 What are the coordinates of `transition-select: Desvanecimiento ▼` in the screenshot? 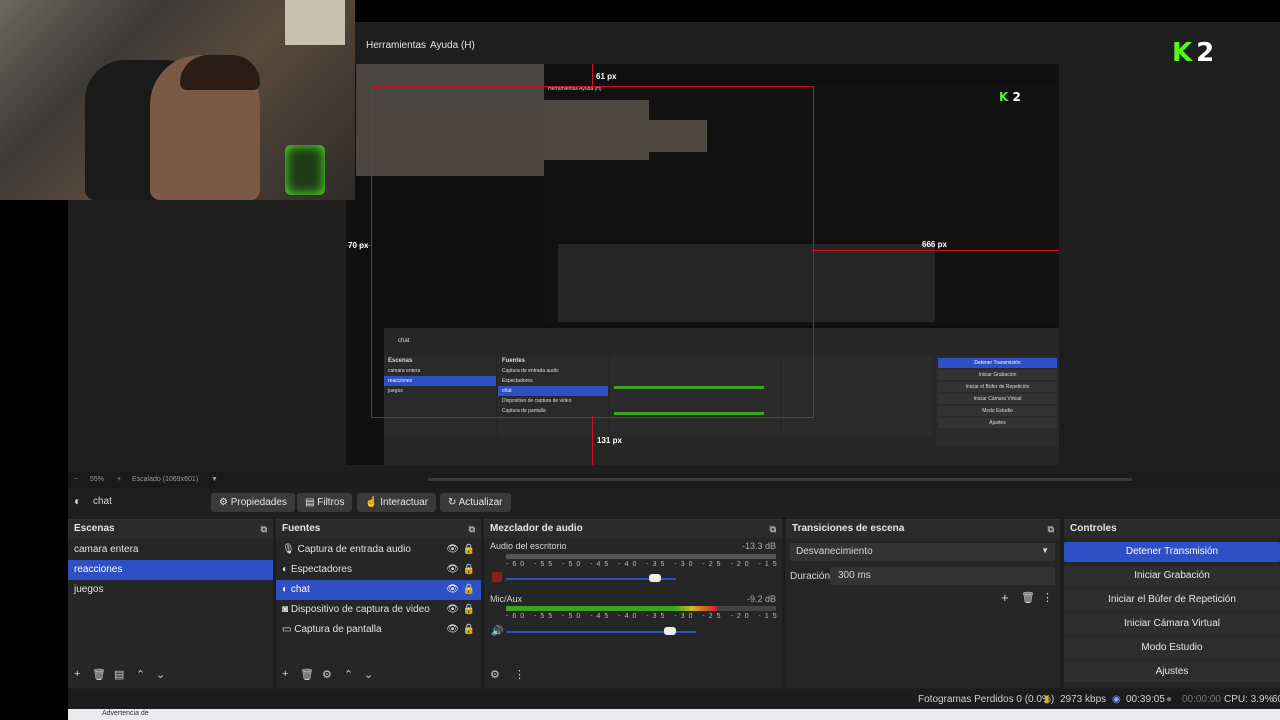 It's located at (922, 552).